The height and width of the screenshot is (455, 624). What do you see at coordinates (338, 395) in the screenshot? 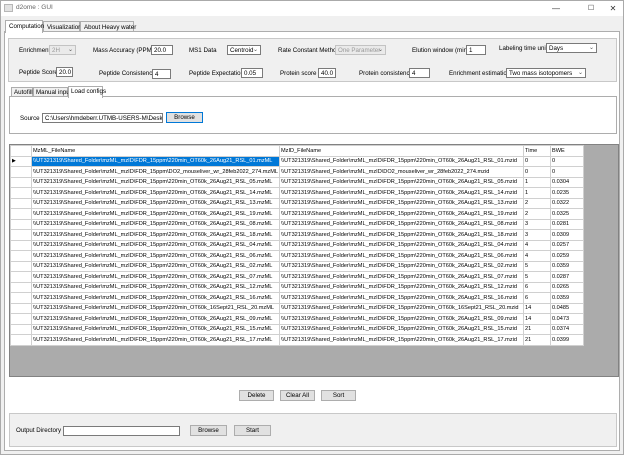
I see `sort-button: Sort` at bounding box center [338, 395].